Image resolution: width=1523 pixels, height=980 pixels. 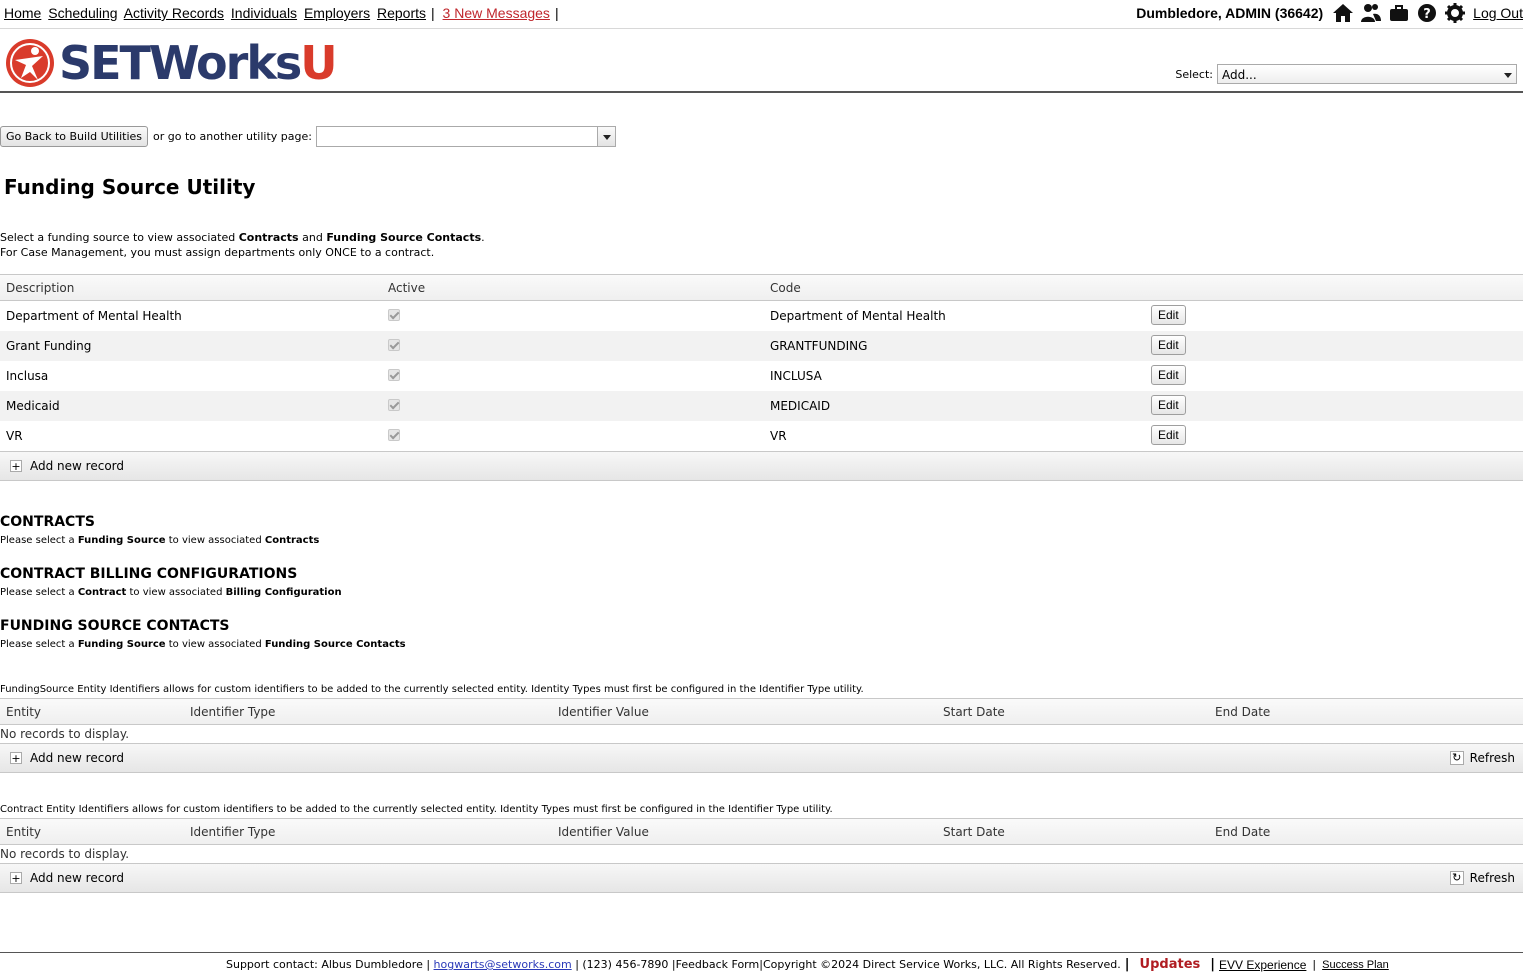 I want to click on briefcase-icon, so click(x=1399, y=13).